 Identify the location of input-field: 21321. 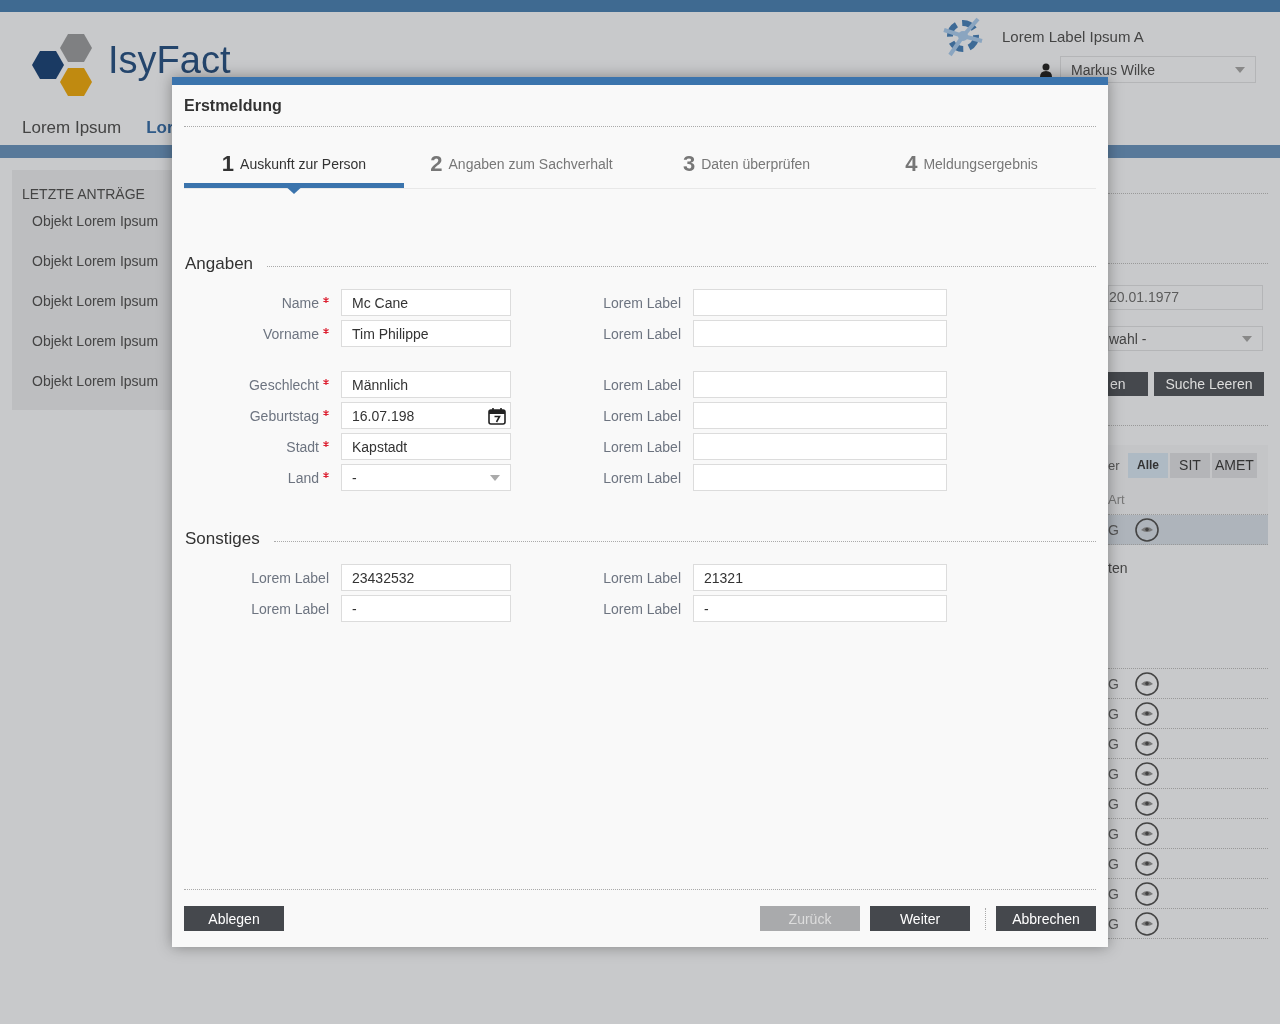
(820, 577).